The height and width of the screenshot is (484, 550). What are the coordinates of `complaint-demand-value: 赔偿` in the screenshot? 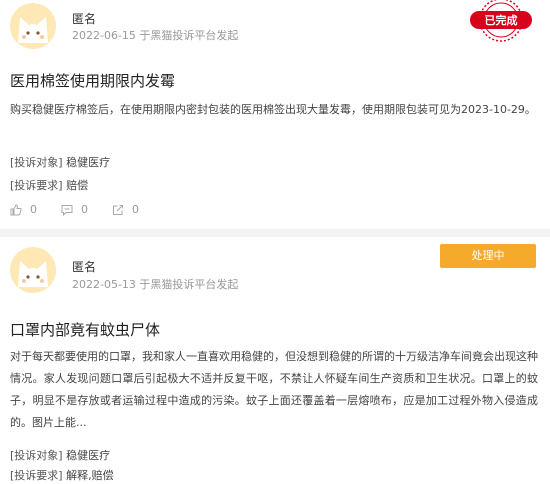 It's located at (77, 185).